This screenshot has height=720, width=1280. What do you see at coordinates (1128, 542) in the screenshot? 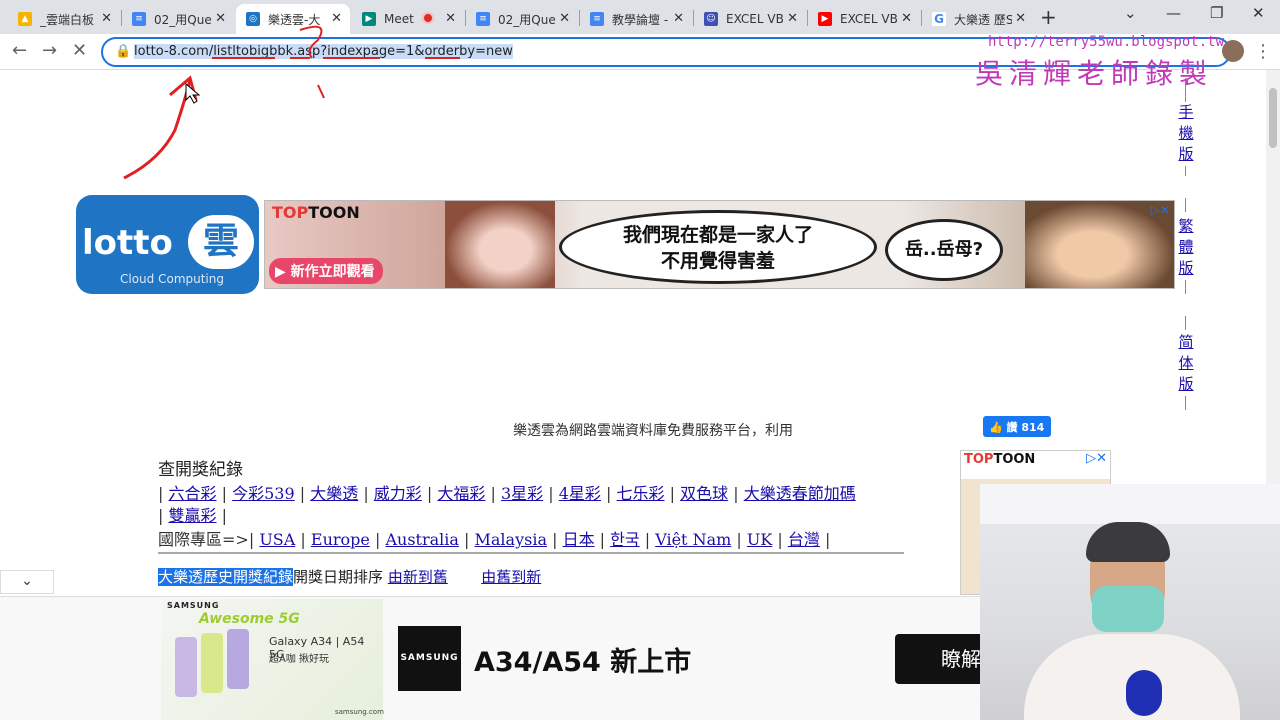
I see `presenter-hair` at bounding box center [1128, 542].